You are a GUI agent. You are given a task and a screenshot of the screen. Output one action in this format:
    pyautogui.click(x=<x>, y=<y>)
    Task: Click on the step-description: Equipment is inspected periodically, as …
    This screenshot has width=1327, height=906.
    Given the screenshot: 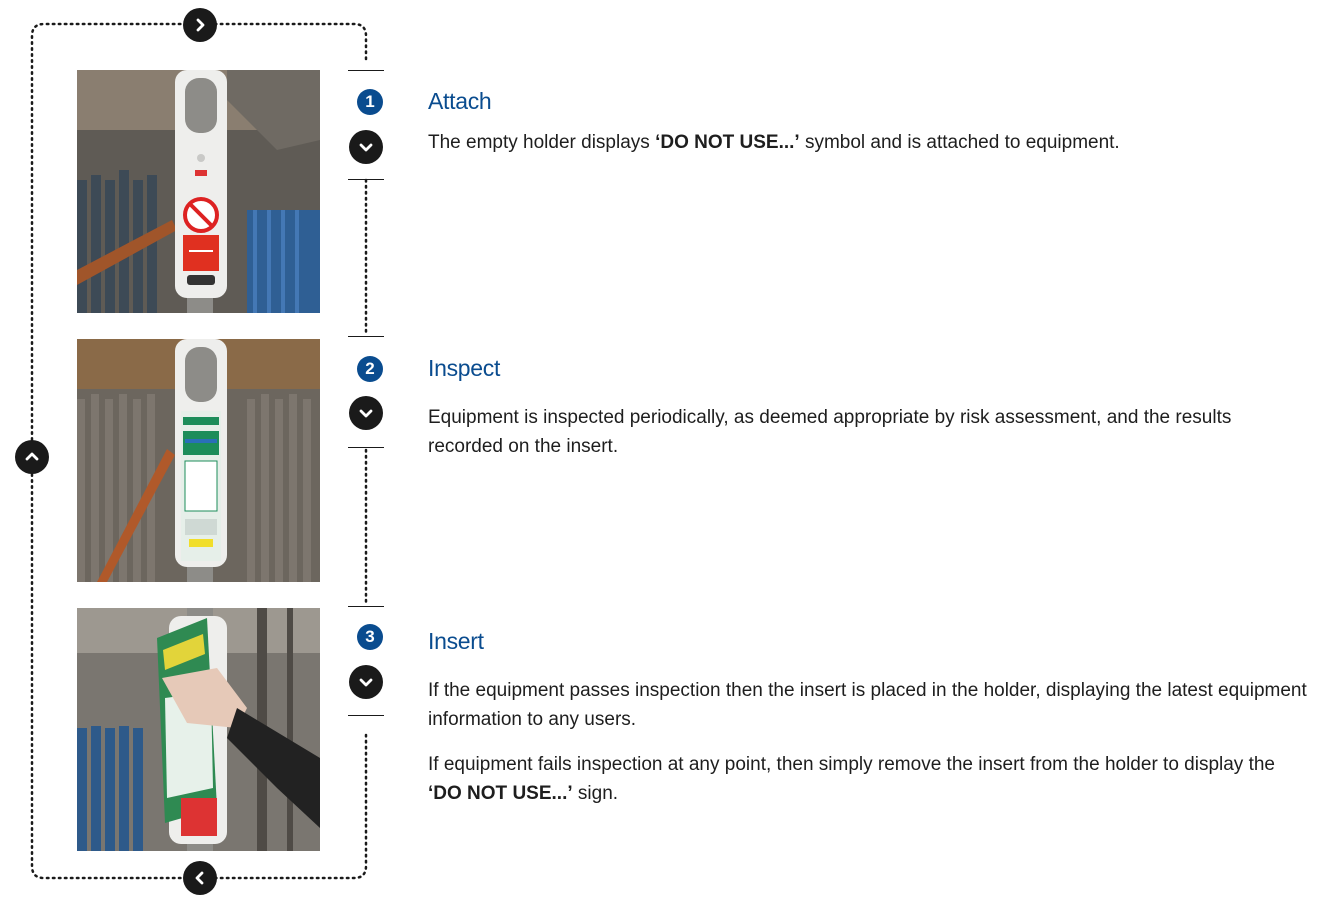 What is the action you would take?
    pyautogui.click(x=830, y=432)
    